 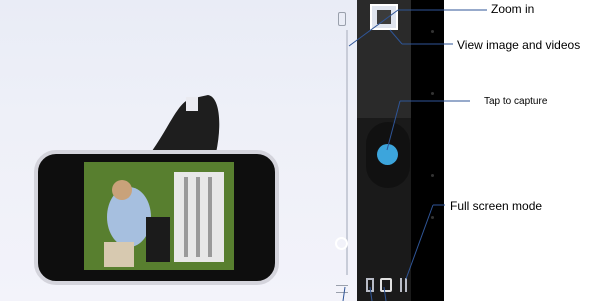 I want to click on gallery-thumbnail, so click(x=384, y=17).